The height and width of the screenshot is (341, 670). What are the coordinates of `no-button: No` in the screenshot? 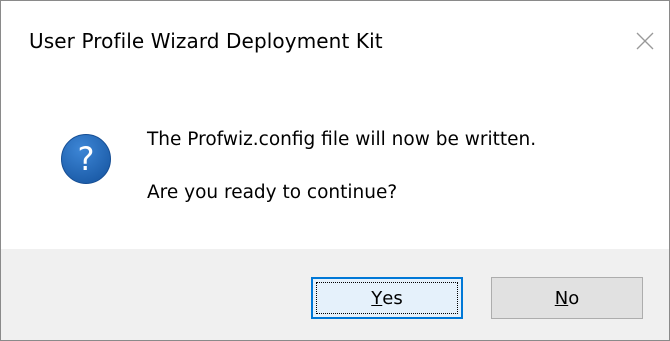 It's located at (567, 298).